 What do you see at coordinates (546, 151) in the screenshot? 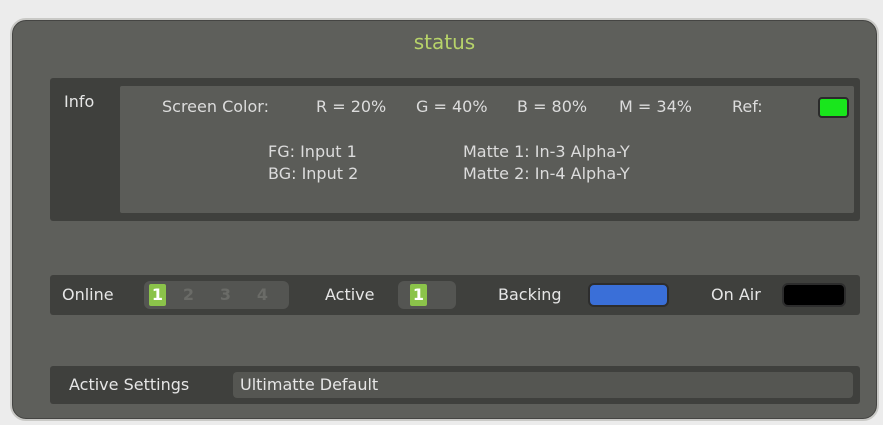
I see `matte1-source: Matte 1: In-3 Alpha-Y` at bounding box center [546, 151].